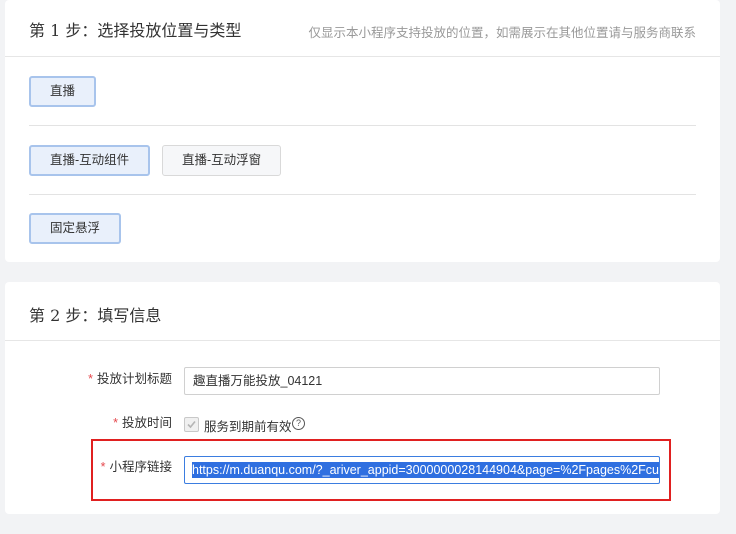 Image resolution: width=736 pixels, height=534 pixels. Describe the element at coordinates (248, 427) in the screenshot. I see `valid-until-expiry-label: 服务到期前有效` at that location.